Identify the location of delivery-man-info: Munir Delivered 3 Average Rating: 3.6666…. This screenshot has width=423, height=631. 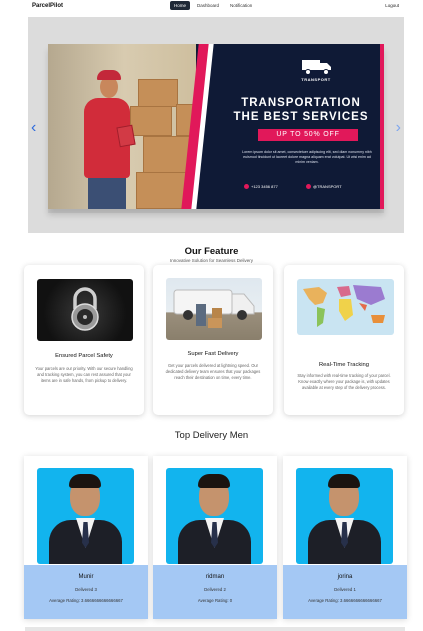
(86, 592).